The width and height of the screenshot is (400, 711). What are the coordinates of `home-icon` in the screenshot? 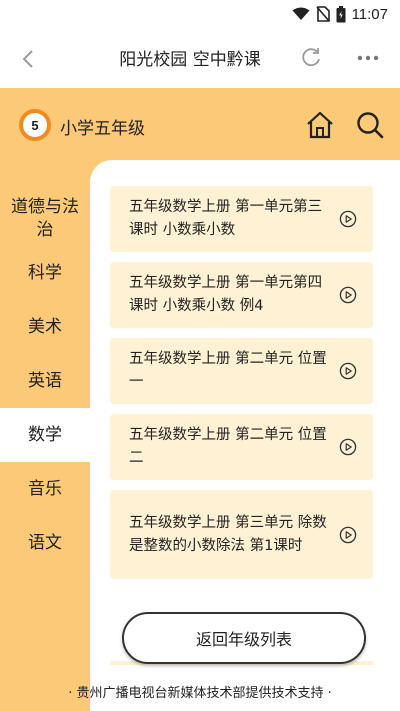 It's located at (320, 125).